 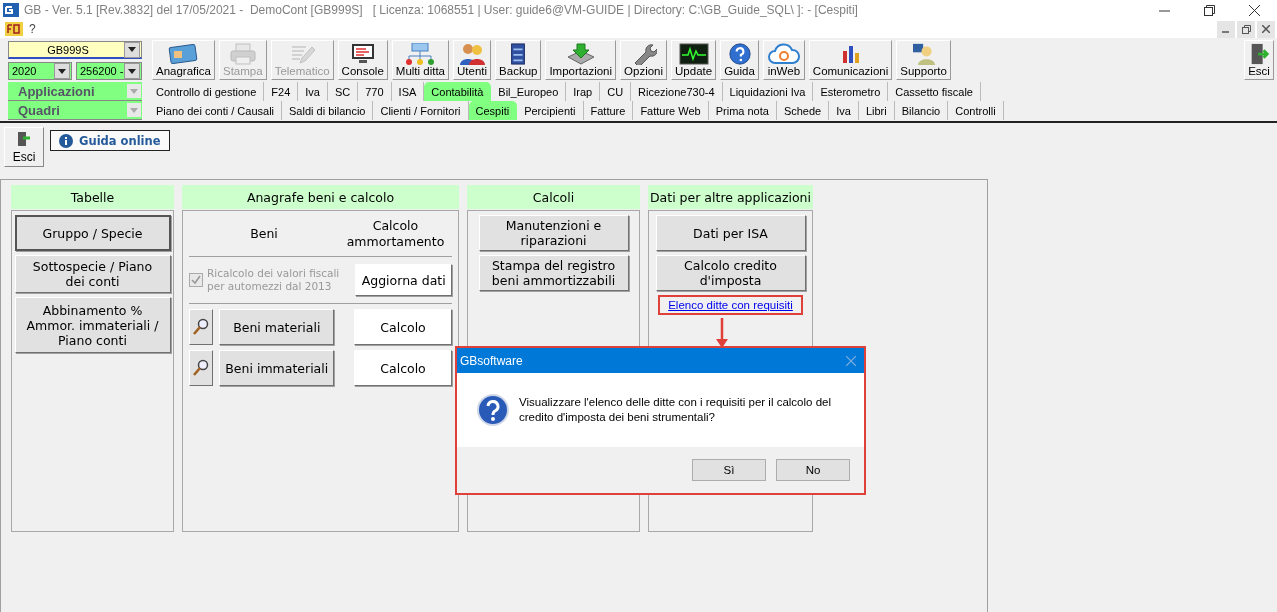 I want to click on app-menu-icon, so click(x=14, y=29).